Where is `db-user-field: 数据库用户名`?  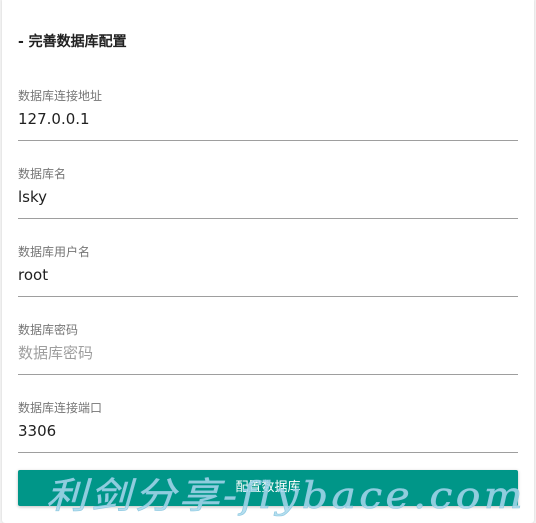 db-user-field: 数据库用户名 is located at coordinates (268, 275).